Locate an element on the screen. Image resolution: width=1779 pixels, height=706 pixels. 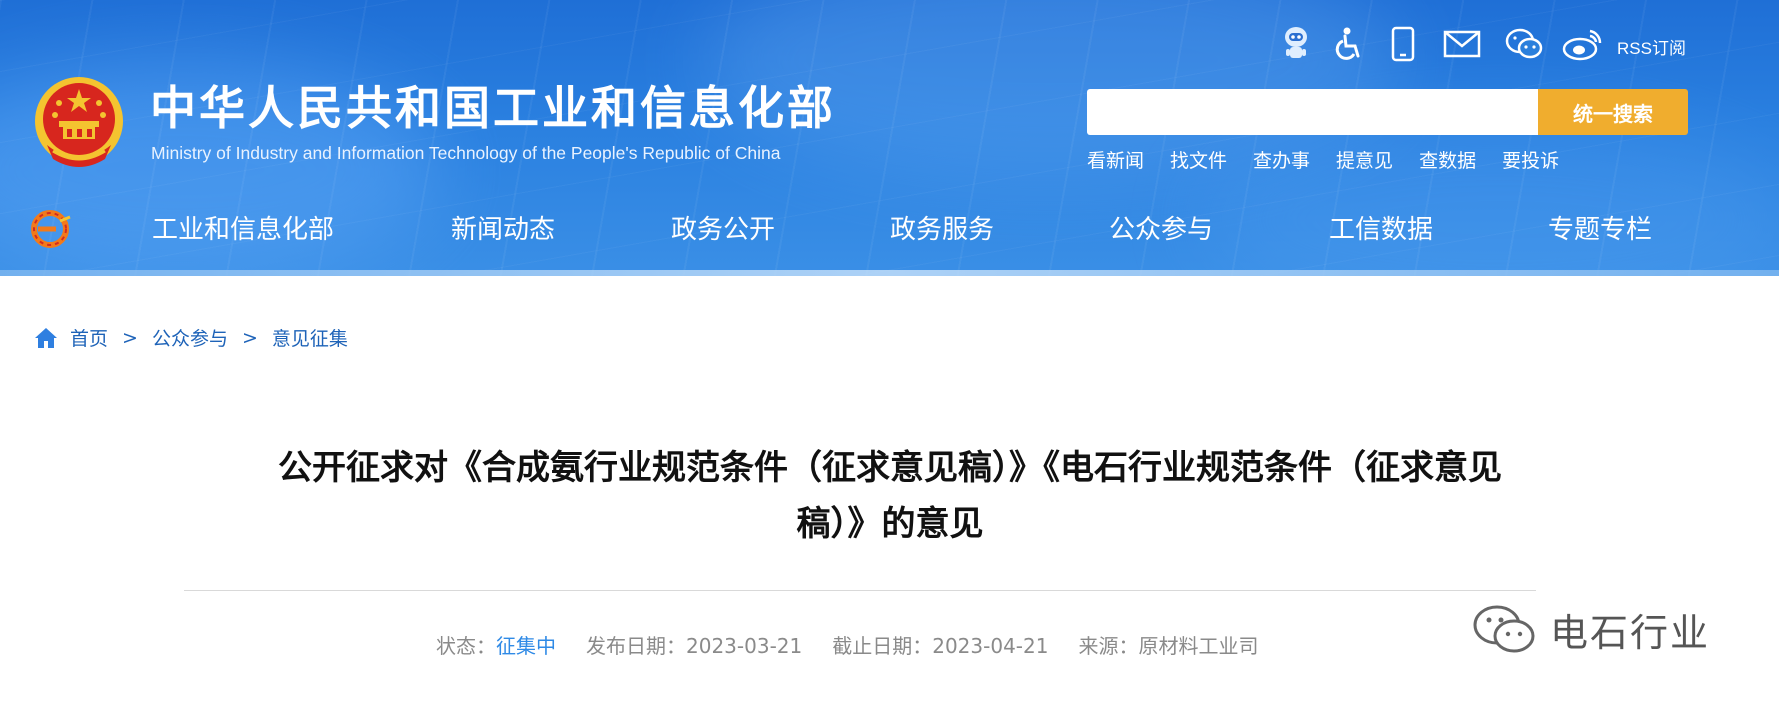
publish-date-label: 发布日期： is located at coordinates (636, 646).